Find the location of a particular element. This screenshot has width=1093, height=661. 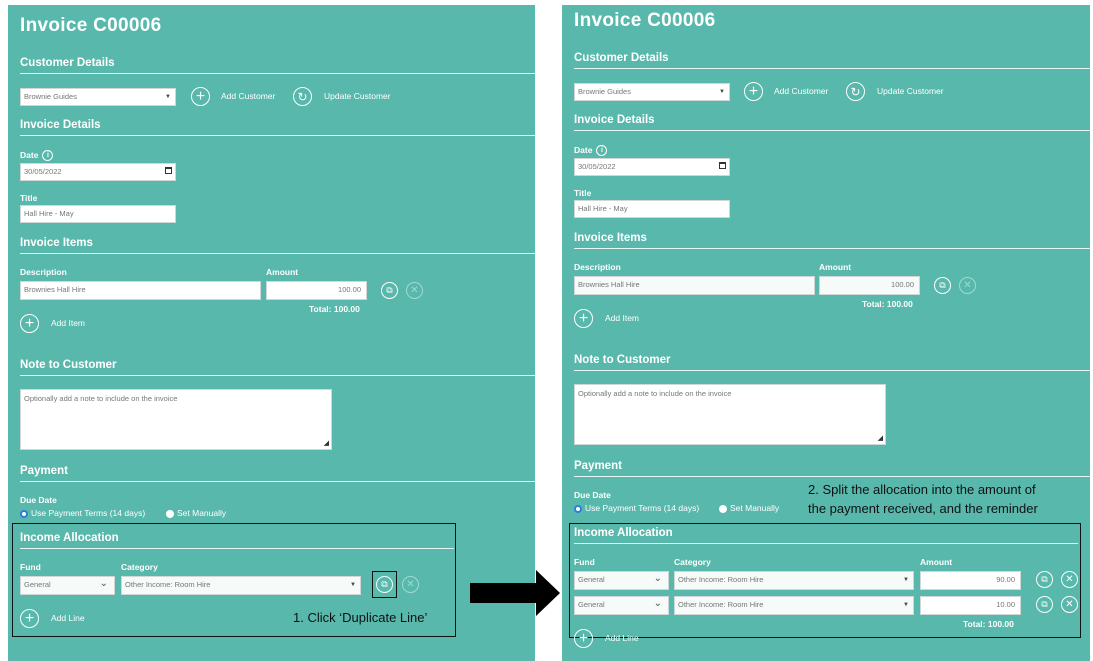

invoice-details-heading: Invoice Details is located at coordinates (60, 125).